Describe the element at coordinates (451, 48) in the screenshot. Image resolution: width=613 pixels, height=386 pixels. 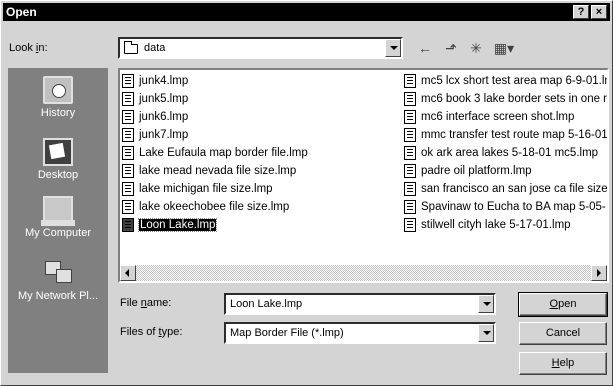
I see `up-folder-icon: ⬏` at that location.